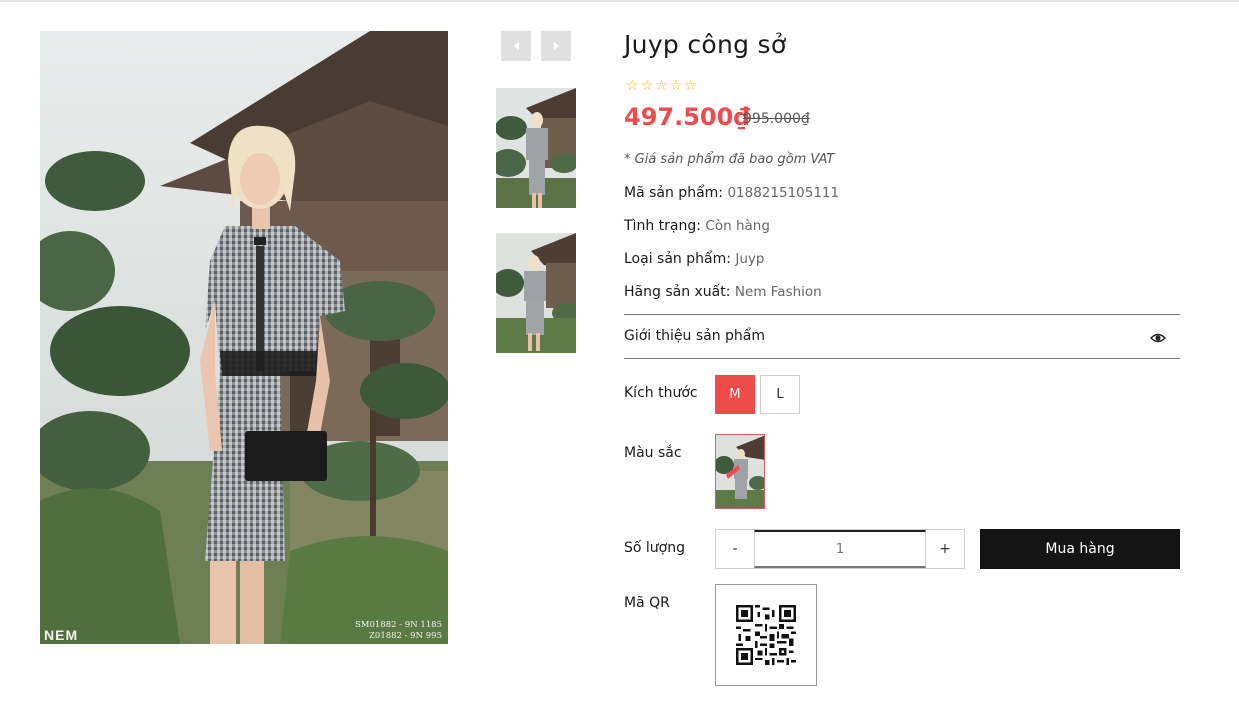  What do you see at coordinates (1080, 549) in the screenshot?
I see `buy-button: Mua hàng` at bounding box center [1080, 549].